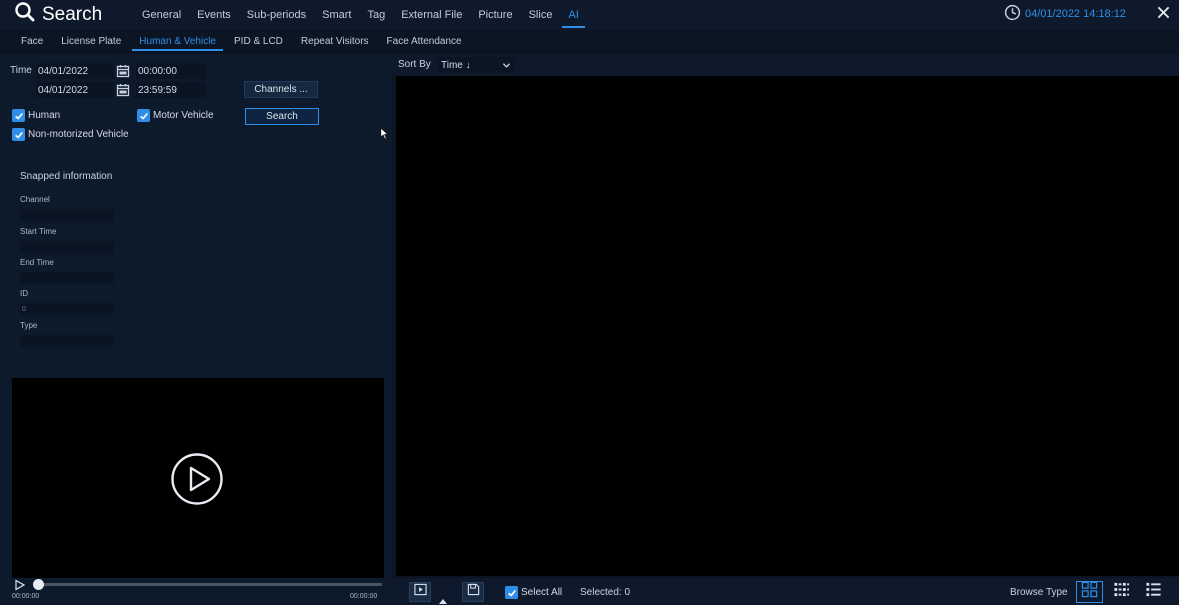 The image size is (1179, 605). I want to click on grid-view-icon, so click(1089, 592).